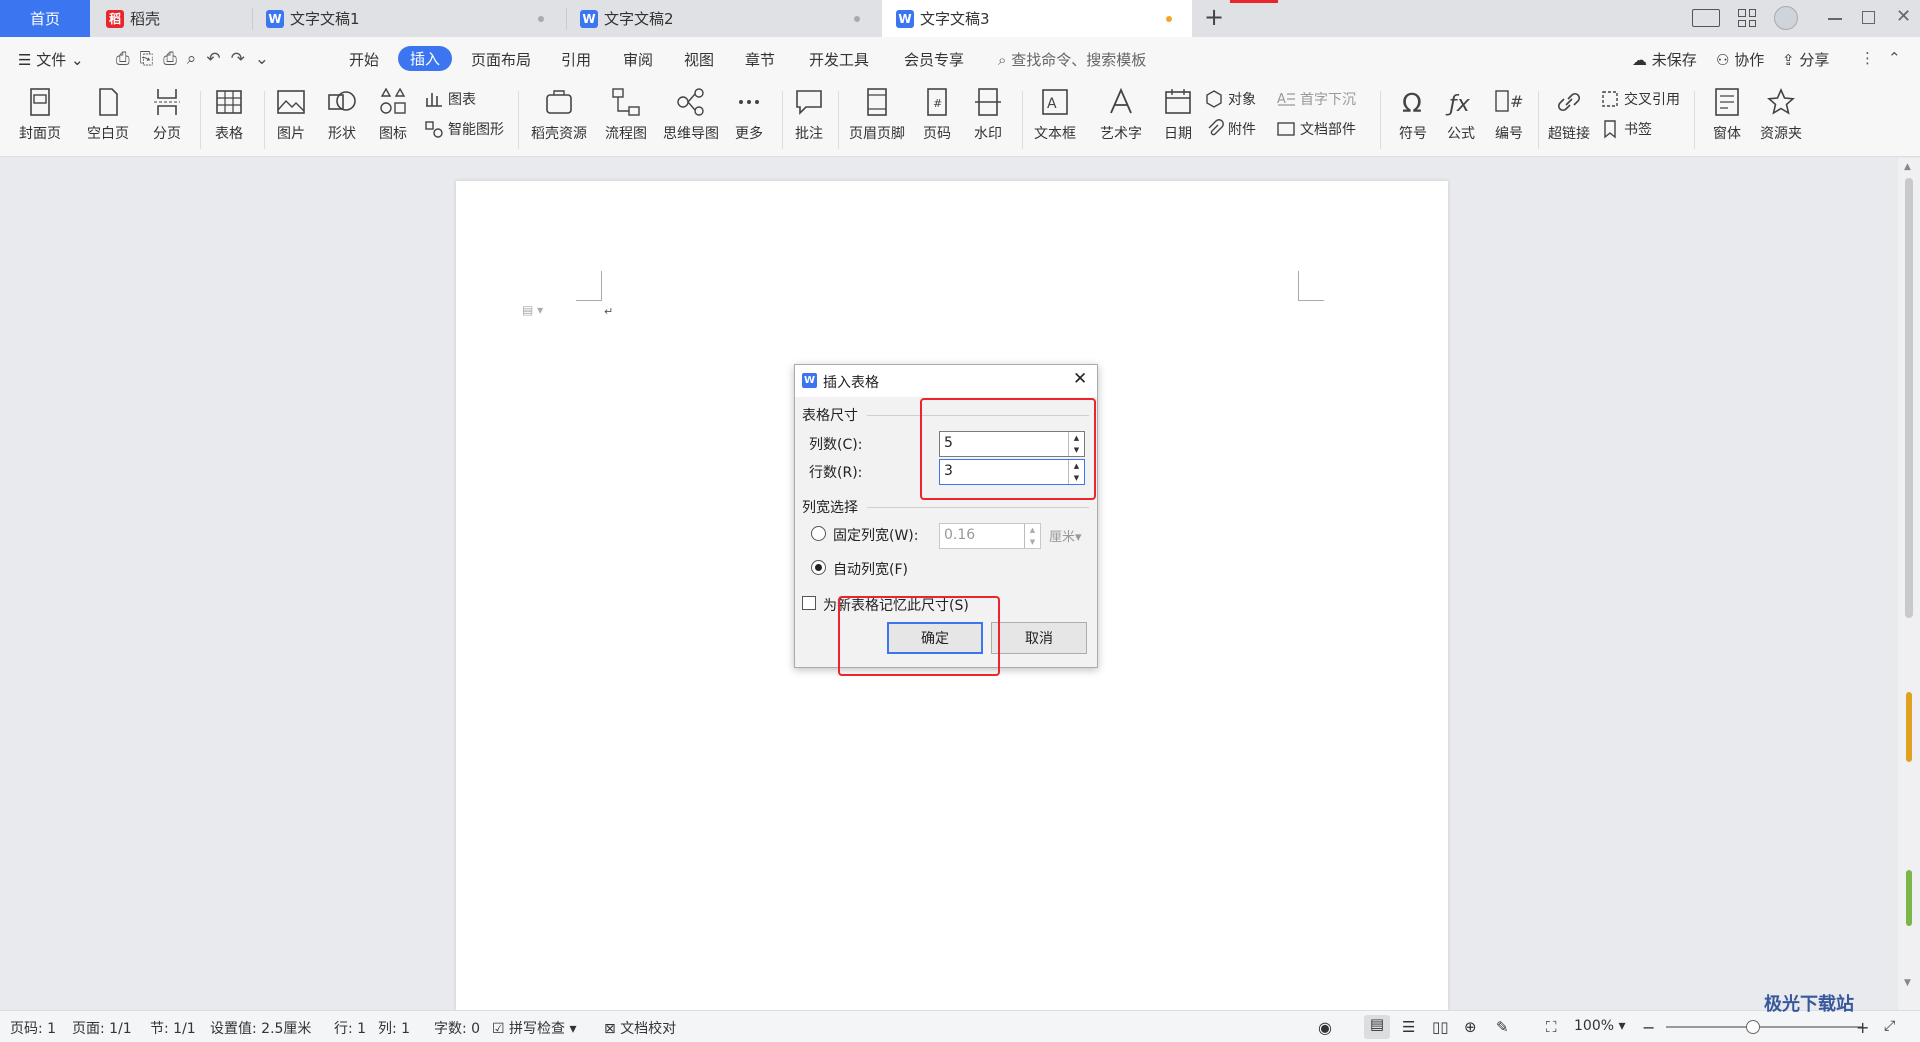  I want to click on tab-doc1: W 文字文稿1, so click(408, 18).